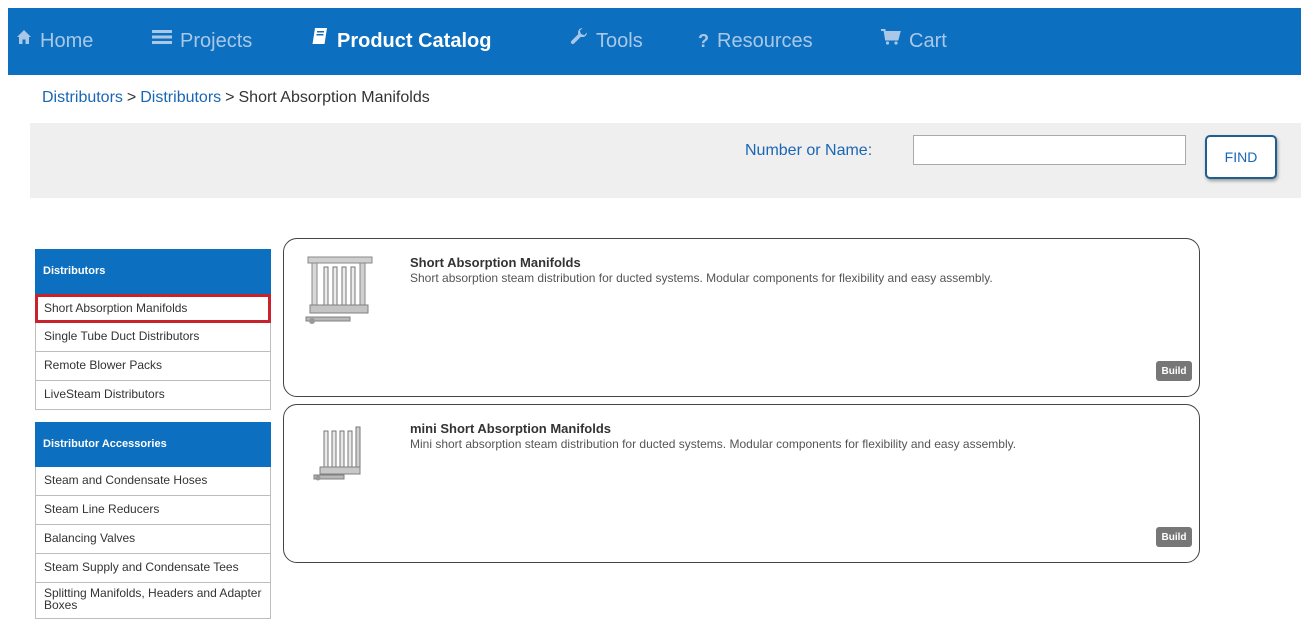 The height and width of the screenshot is (630, 1301). I want to click on home-icon, so click(24, 39).